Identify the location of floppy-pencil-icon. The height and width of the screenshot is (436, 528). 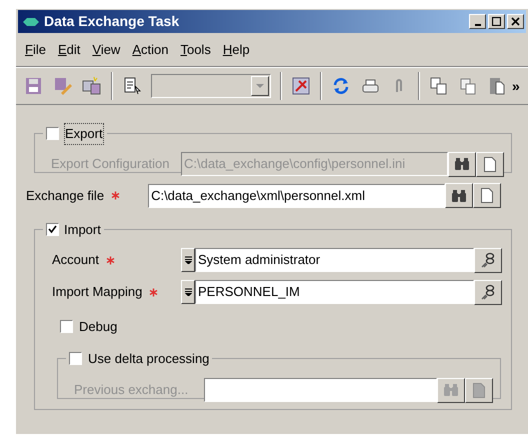
(63, 86).